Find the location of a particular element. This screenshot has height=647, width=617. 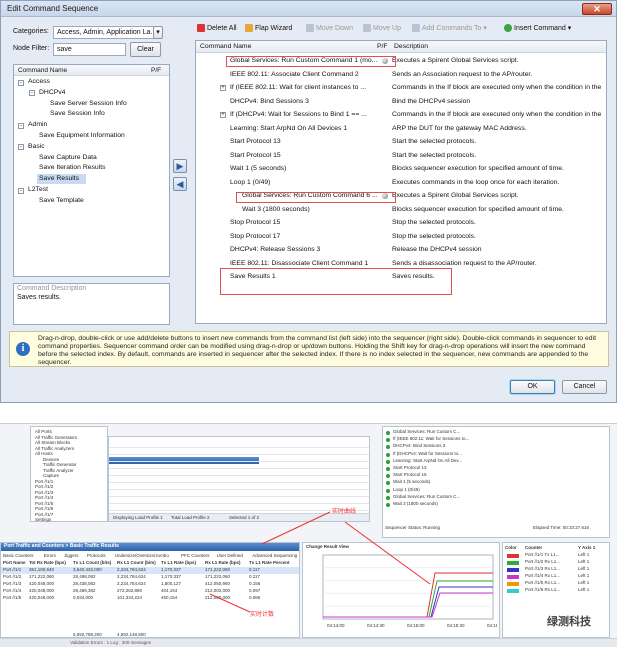

categories-dropdown-button: ▾ is located at coordinates (158, 32).